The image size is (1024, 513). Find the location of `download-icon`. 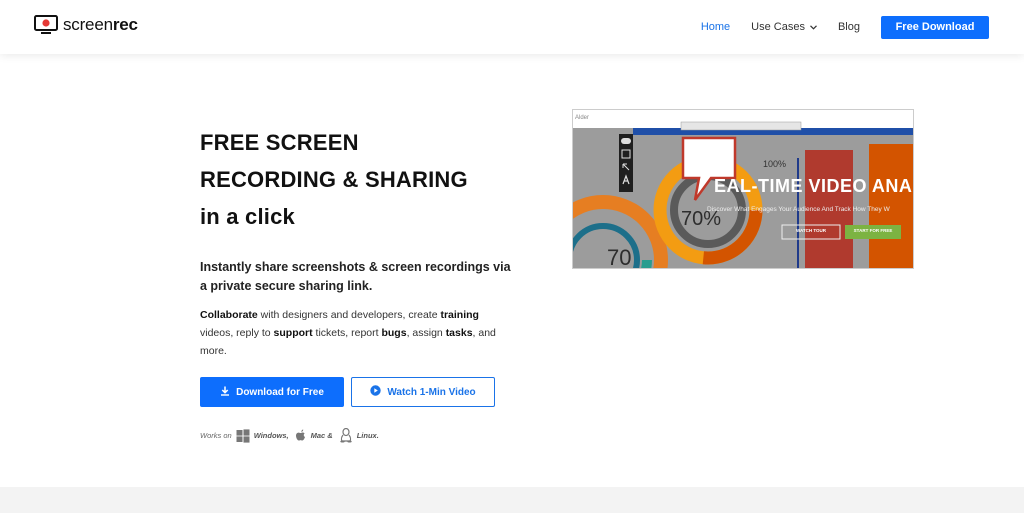

download-icon is located at coordinates (225, 392).